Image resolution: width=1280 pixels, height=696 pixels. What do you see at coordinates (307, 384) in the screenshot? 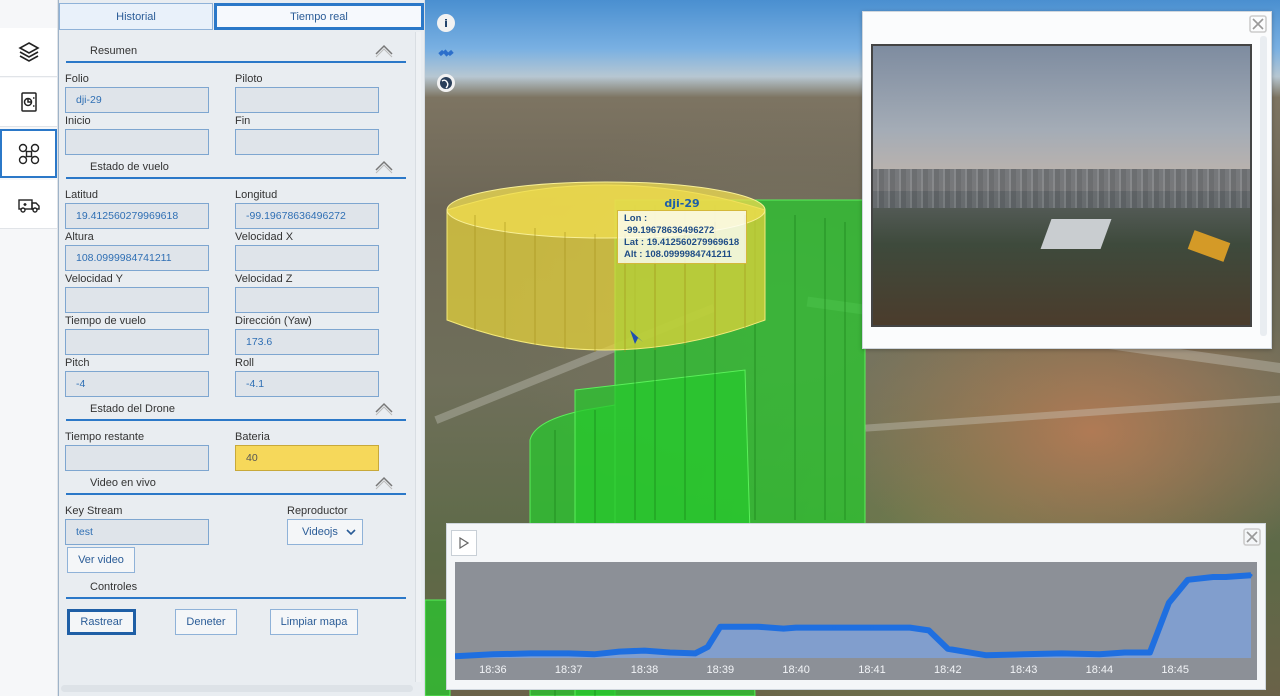
I see `roll-field: -4.1` at bounding box center [307, 384].